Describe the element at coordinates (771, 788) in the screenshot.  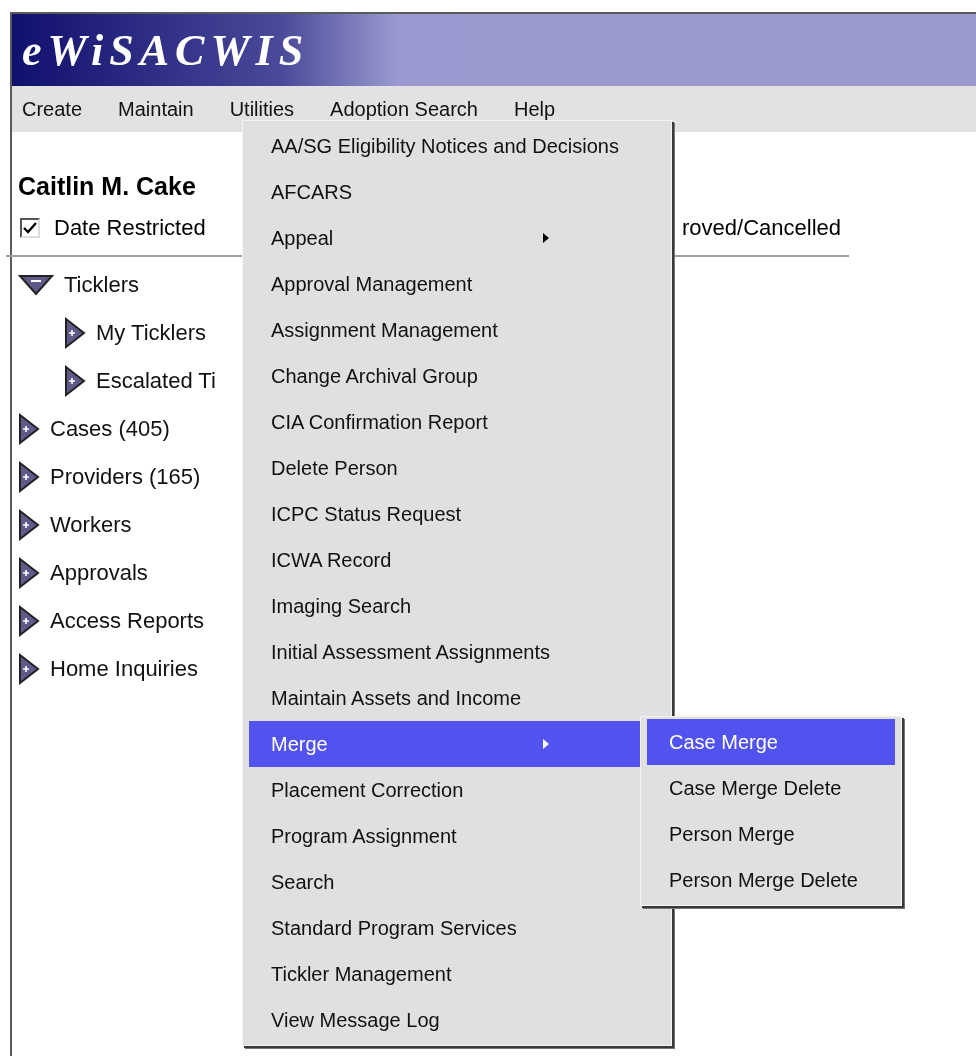
I see `menu-item: Case Merge Delete` at that location.